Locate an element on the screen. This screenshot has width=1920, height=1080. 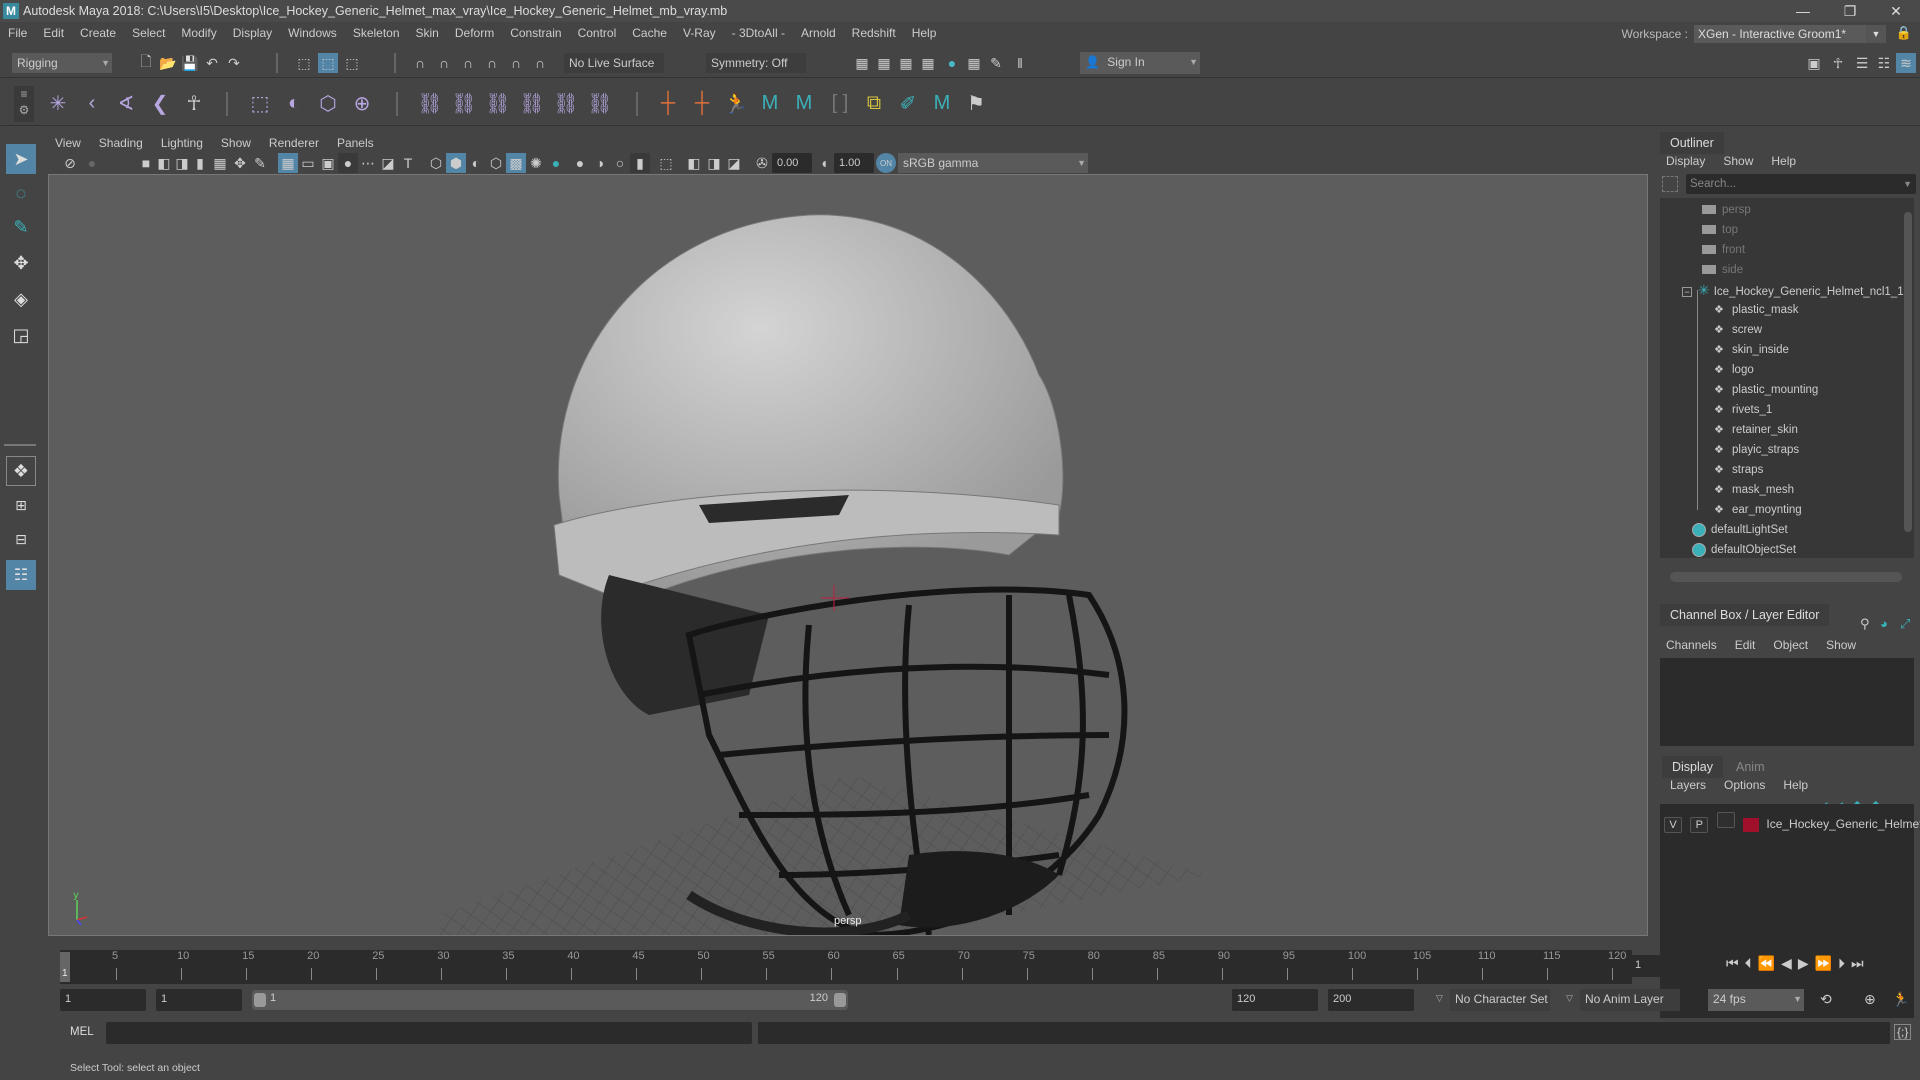
menu-select: Select is located at coordinates (148, 33).